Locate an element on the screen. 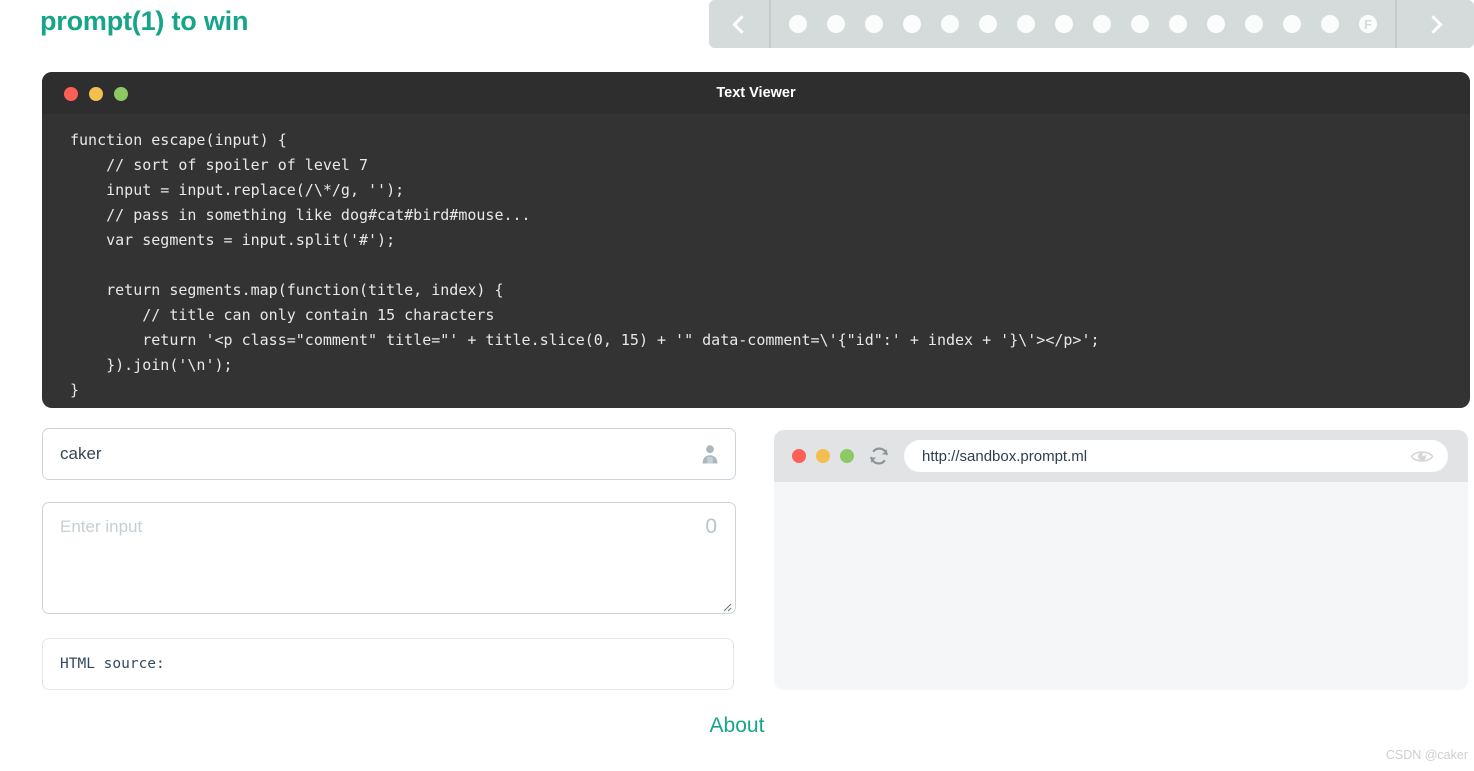 This screenshot has width=1474, height=771. username-value: caker is located at coordinates (379, 454).